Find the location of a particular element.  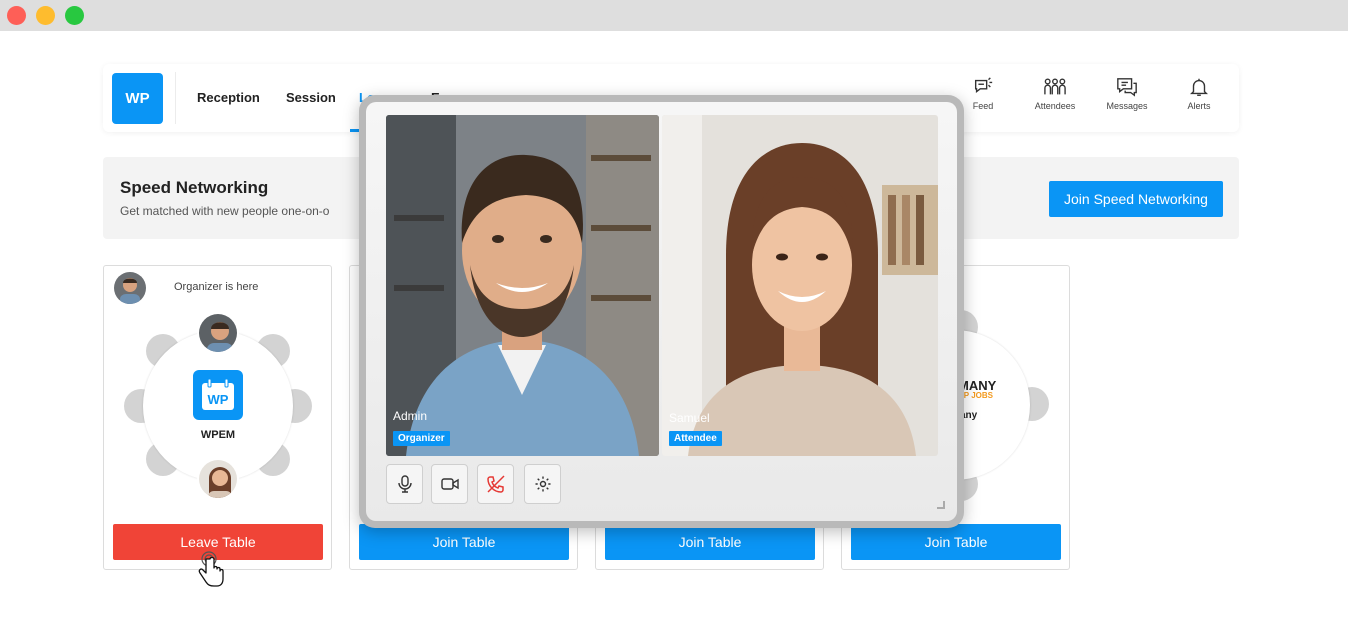

mic-button is located at coordinates (404, 484).